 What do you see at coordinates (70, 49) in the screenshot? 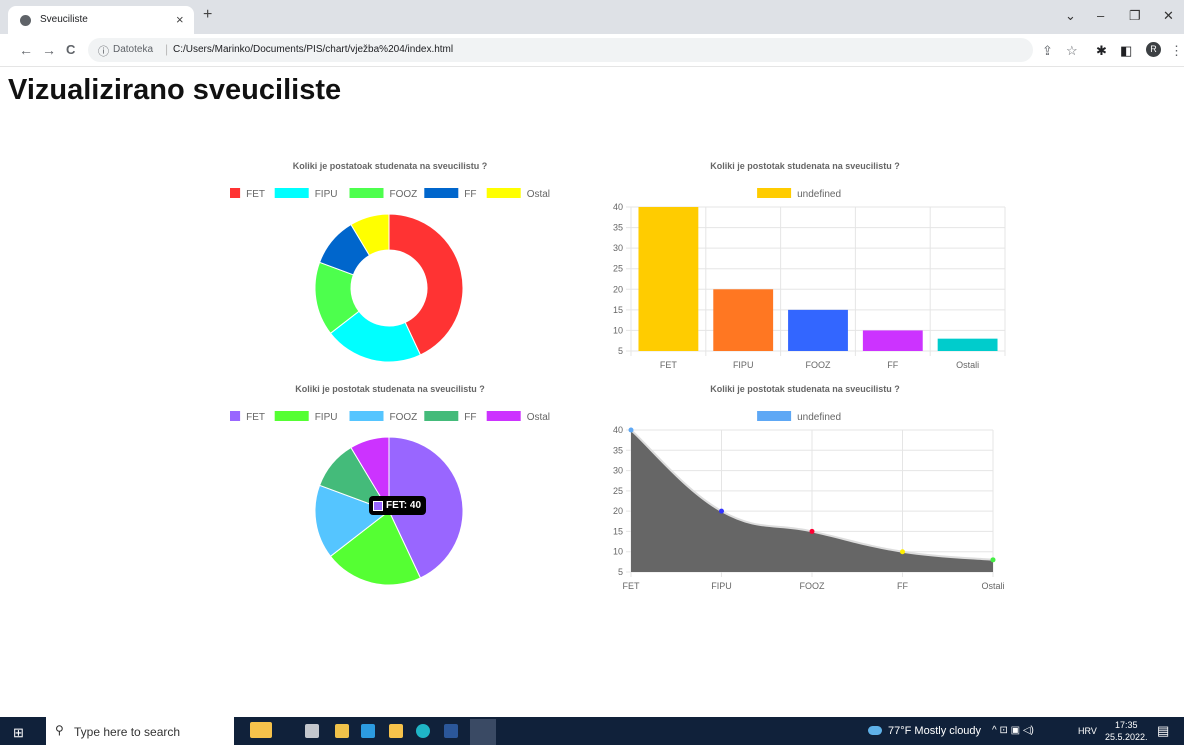
I see `reload-button: C` at bounding box center [70, 49].